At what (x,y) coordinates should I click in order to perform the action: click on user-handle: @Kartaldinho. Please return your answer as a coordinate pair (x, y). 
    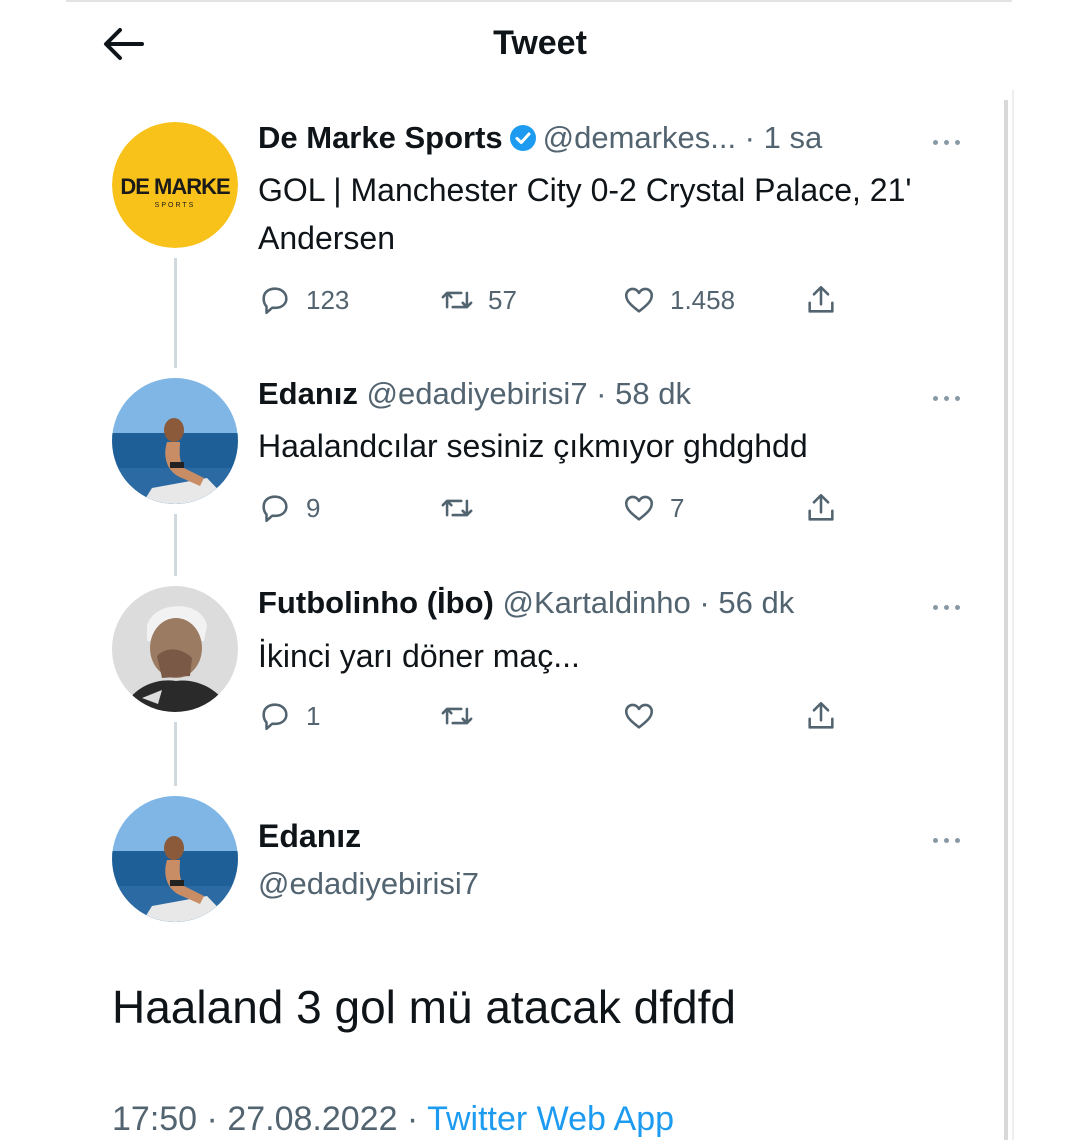
    Looking at the image, I should click on (596, 602).